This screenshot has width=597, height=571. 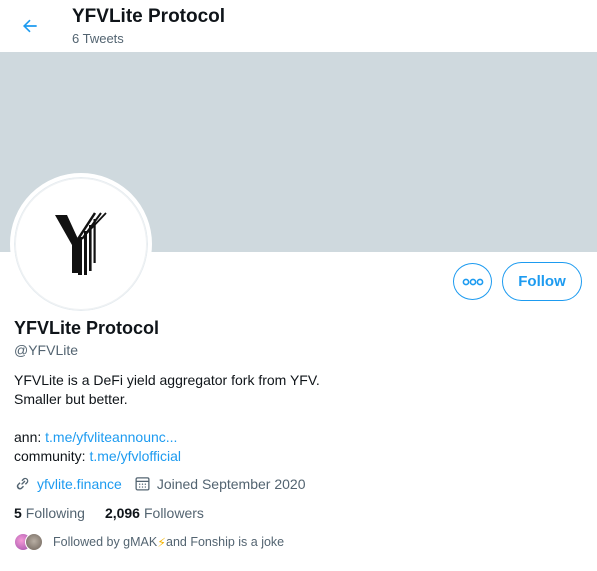 I want to click on back-button, so click(x=30, y=26).